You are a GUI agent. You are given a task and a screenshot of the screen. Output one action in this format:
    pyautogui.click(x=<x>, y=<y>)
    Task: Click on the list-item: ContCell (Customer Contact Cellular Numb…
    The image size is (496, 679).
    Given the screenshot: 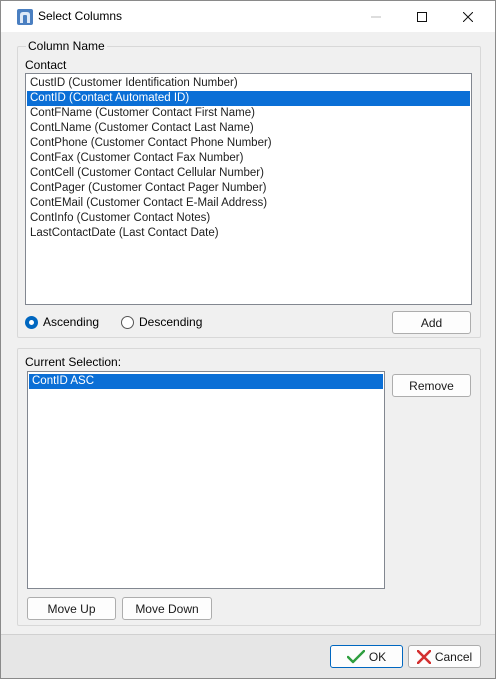 What is the action you would take?
    pyautogui.click(x=248, y=173)
    